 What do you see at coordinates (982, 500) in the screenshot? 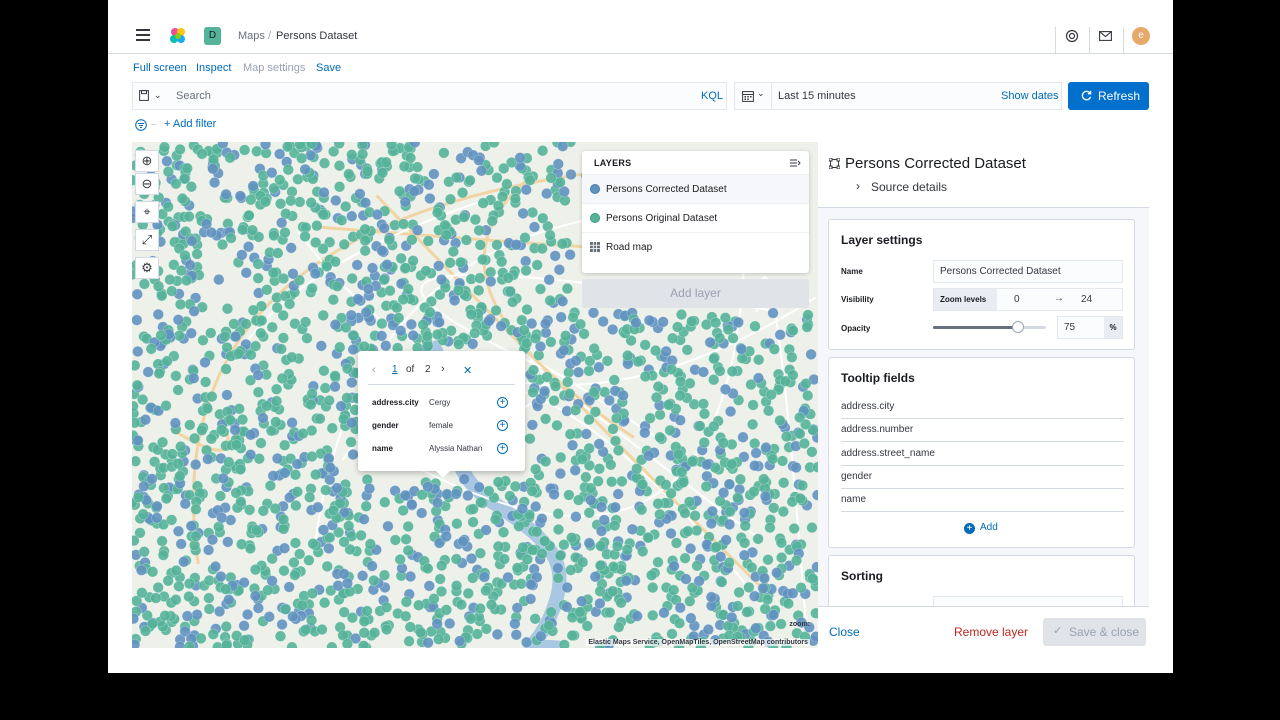
I see `tooltip-field-item: name` at bounding box center [982, 500].